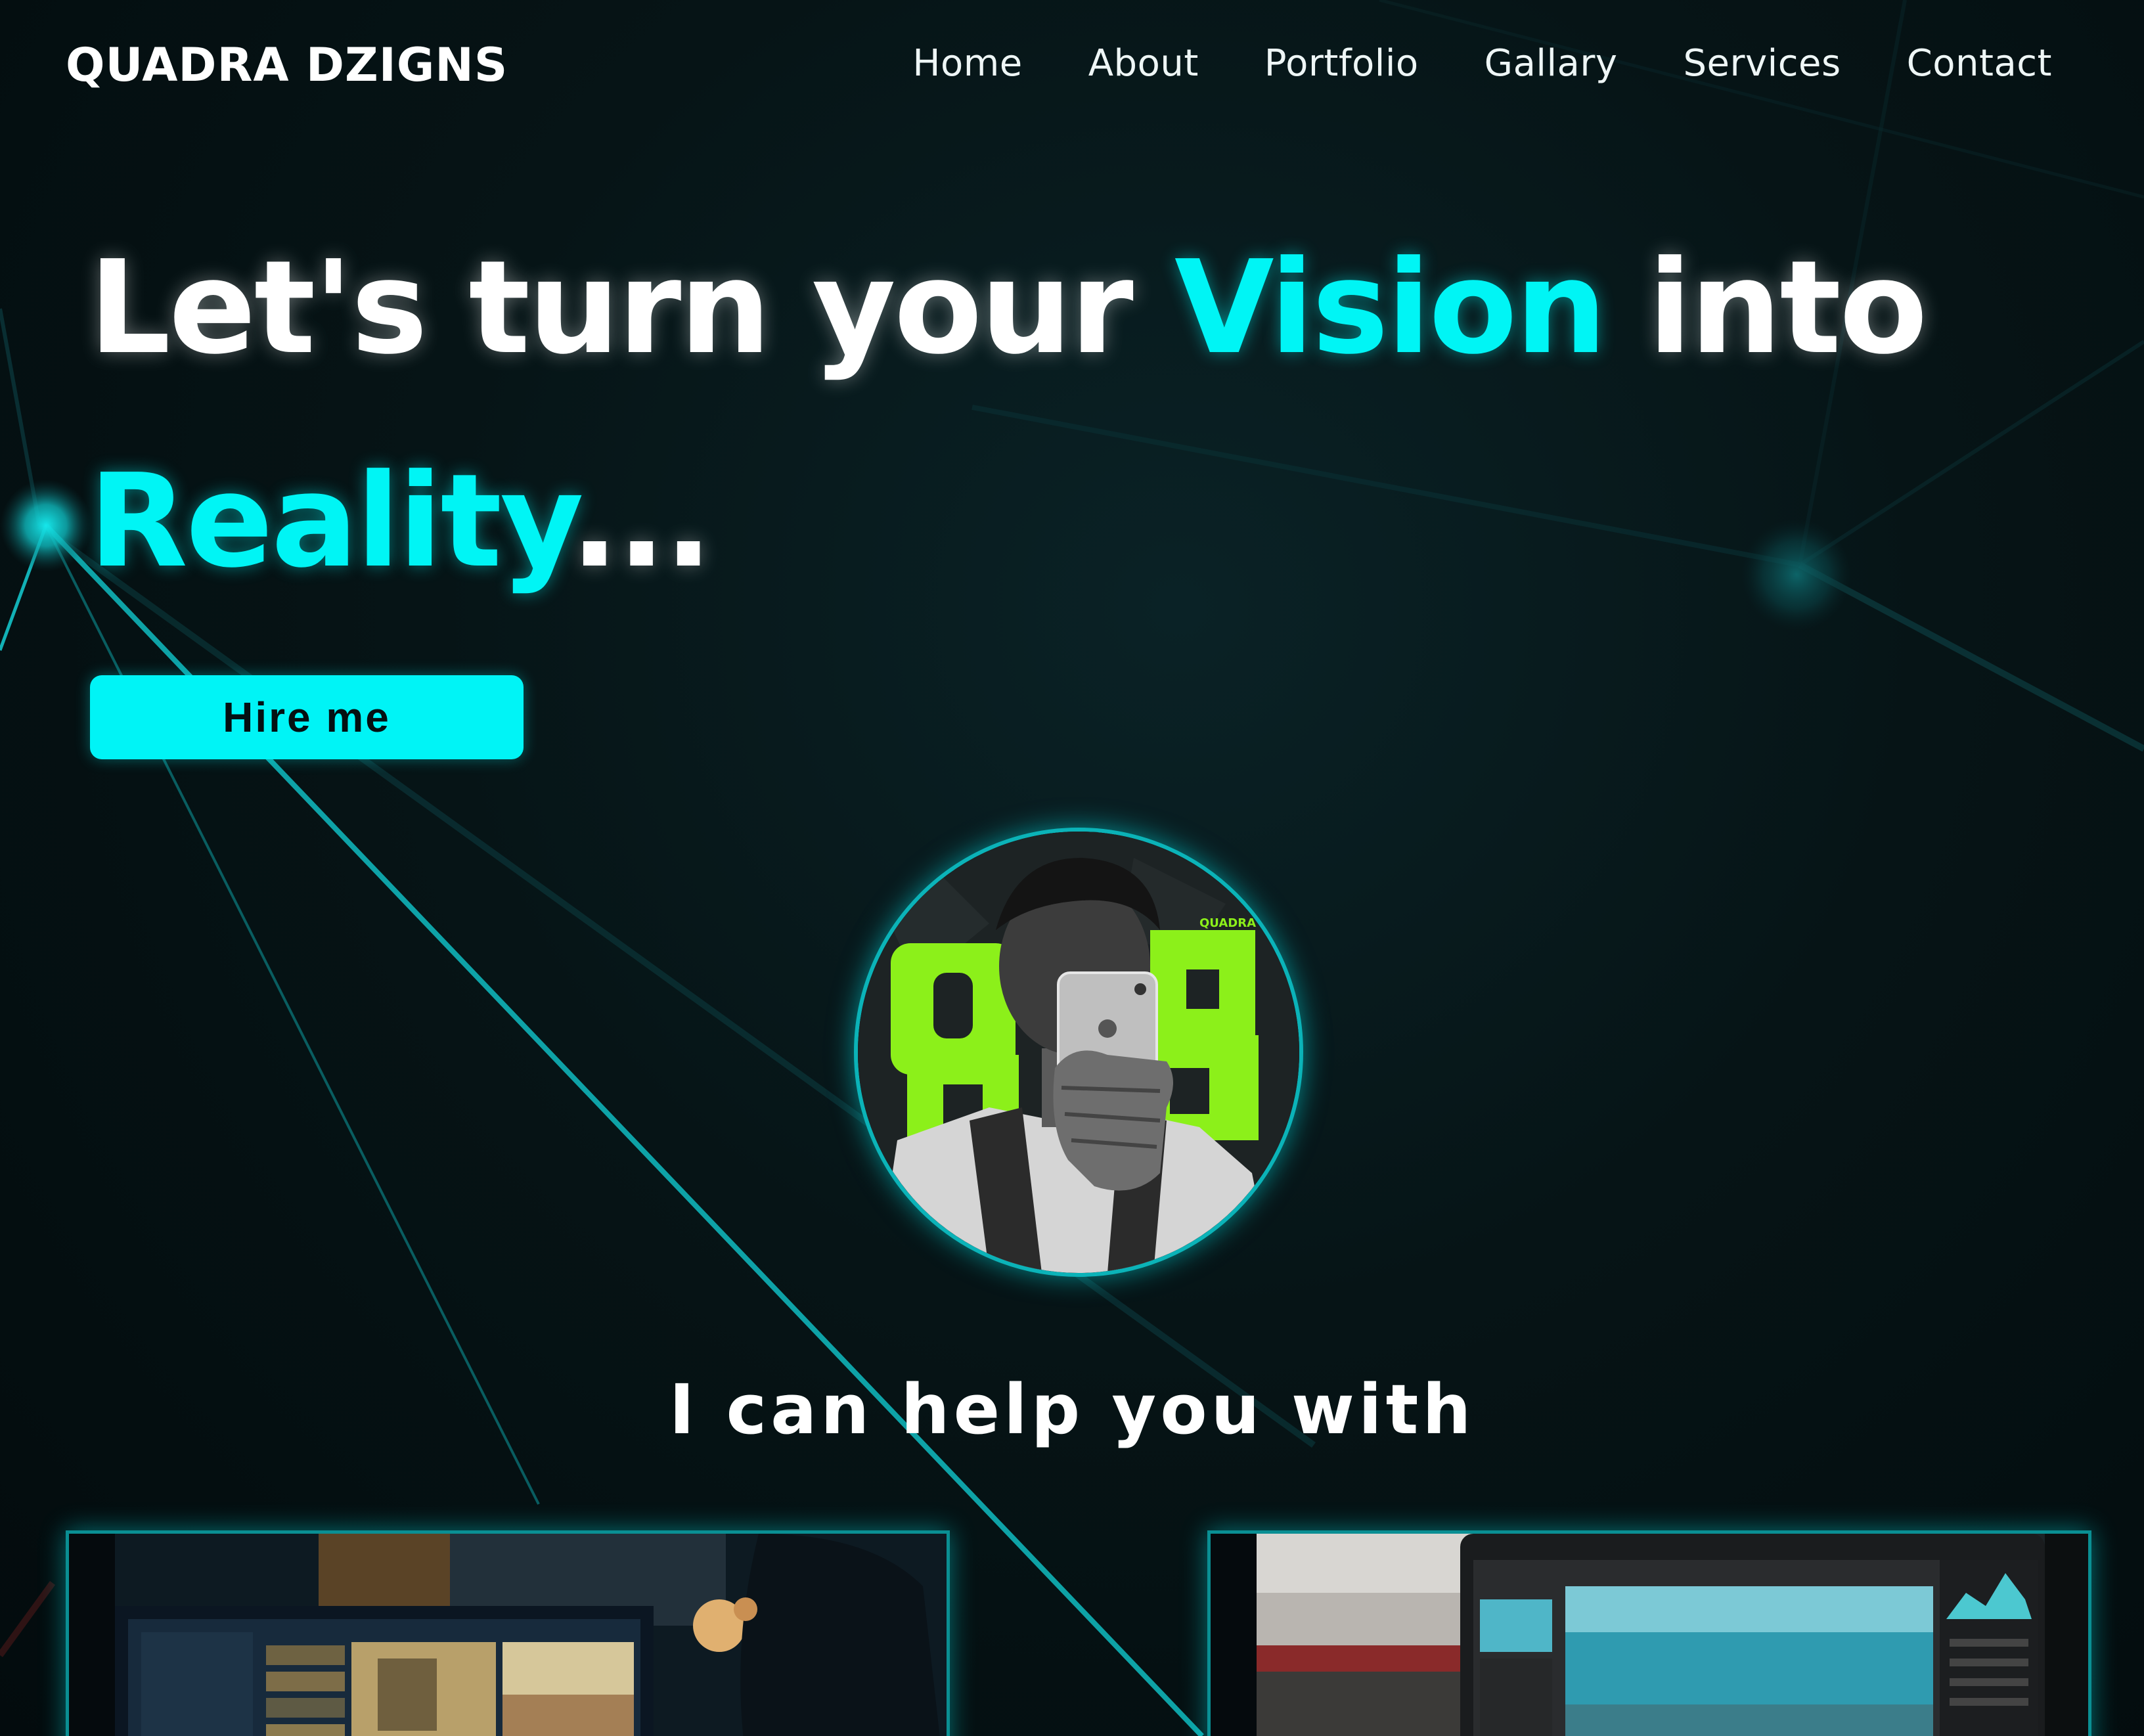 The image size is (2144, 1736). I want to click on services-heading: I can help you with, so click(1072, 1409).